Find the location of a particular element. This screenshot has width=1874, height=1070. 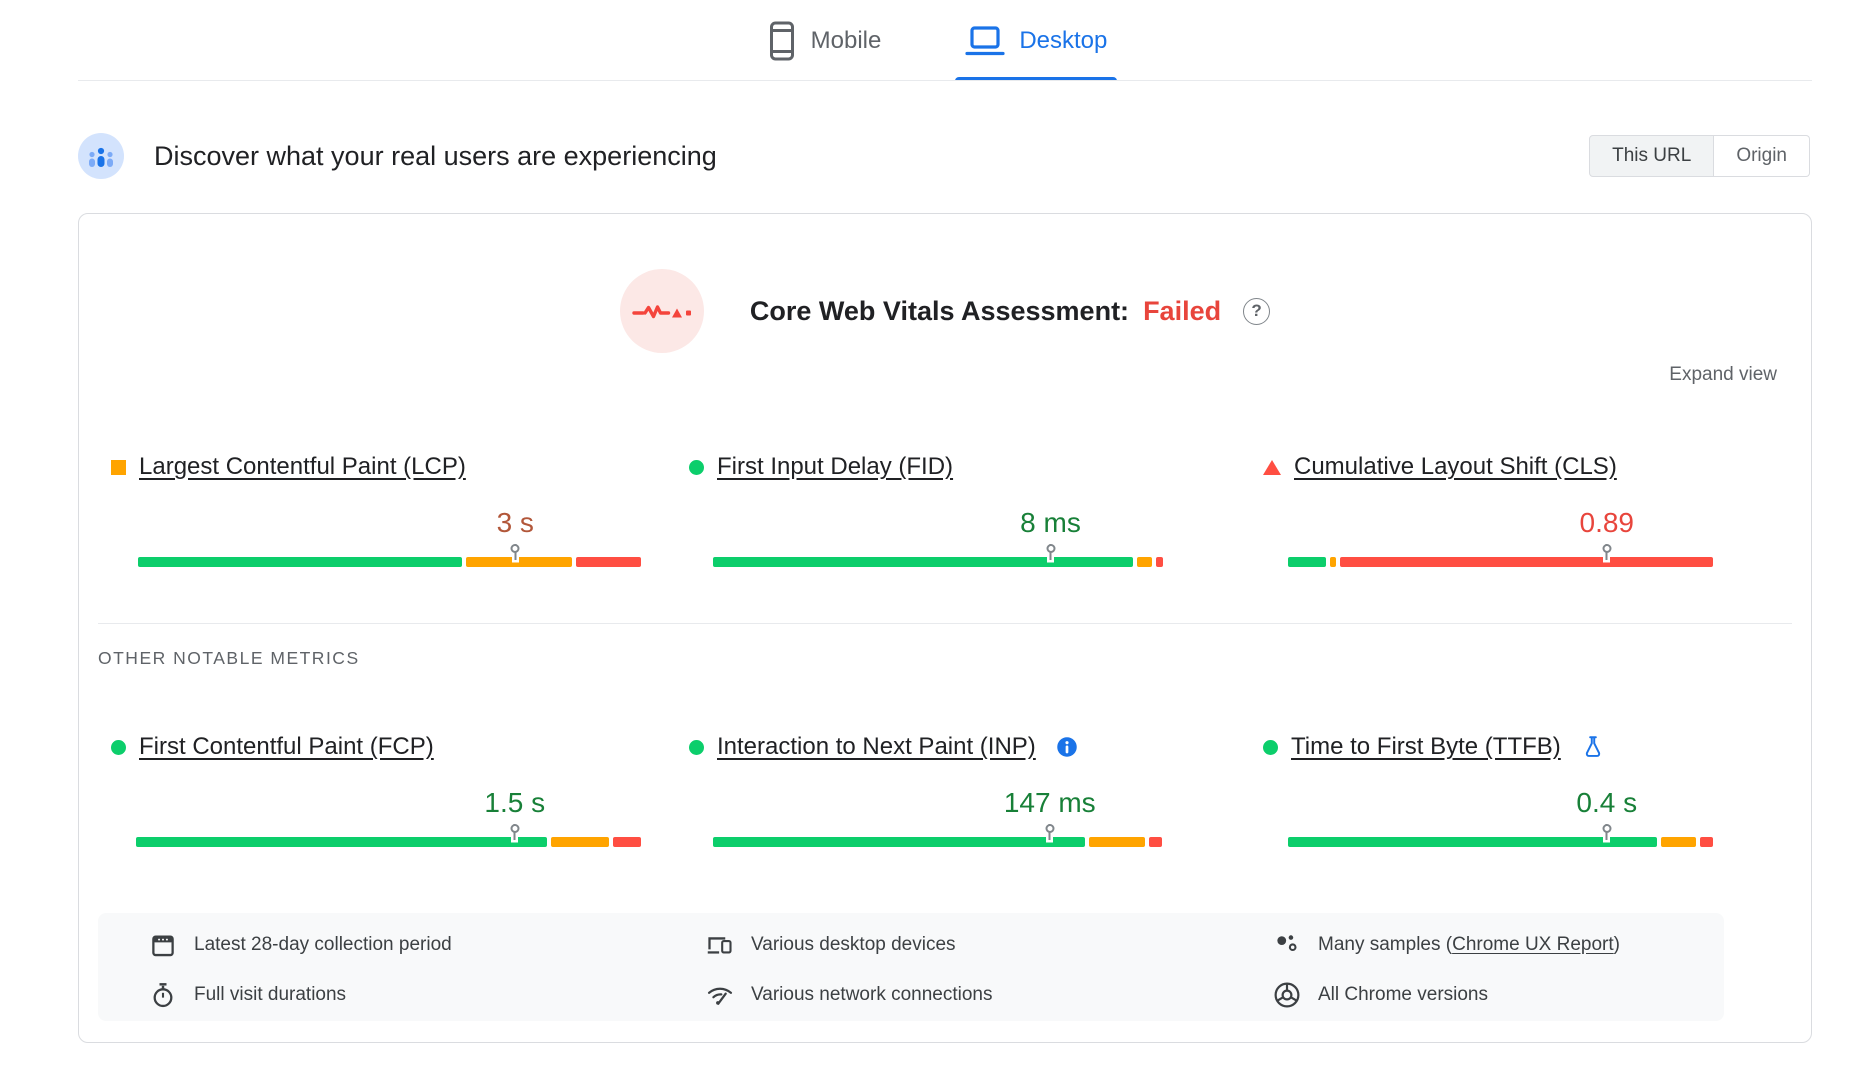

this-url-button: This URL is located at coordinates (1652, 156).